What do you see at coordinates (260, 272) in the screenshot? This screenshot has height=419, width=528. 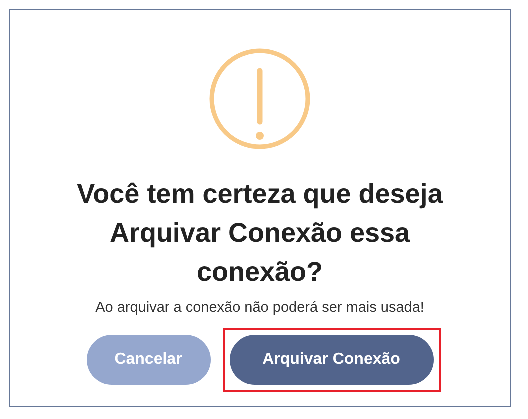 I see `dialog-title: conexão?` at bounding box center [260, 272].